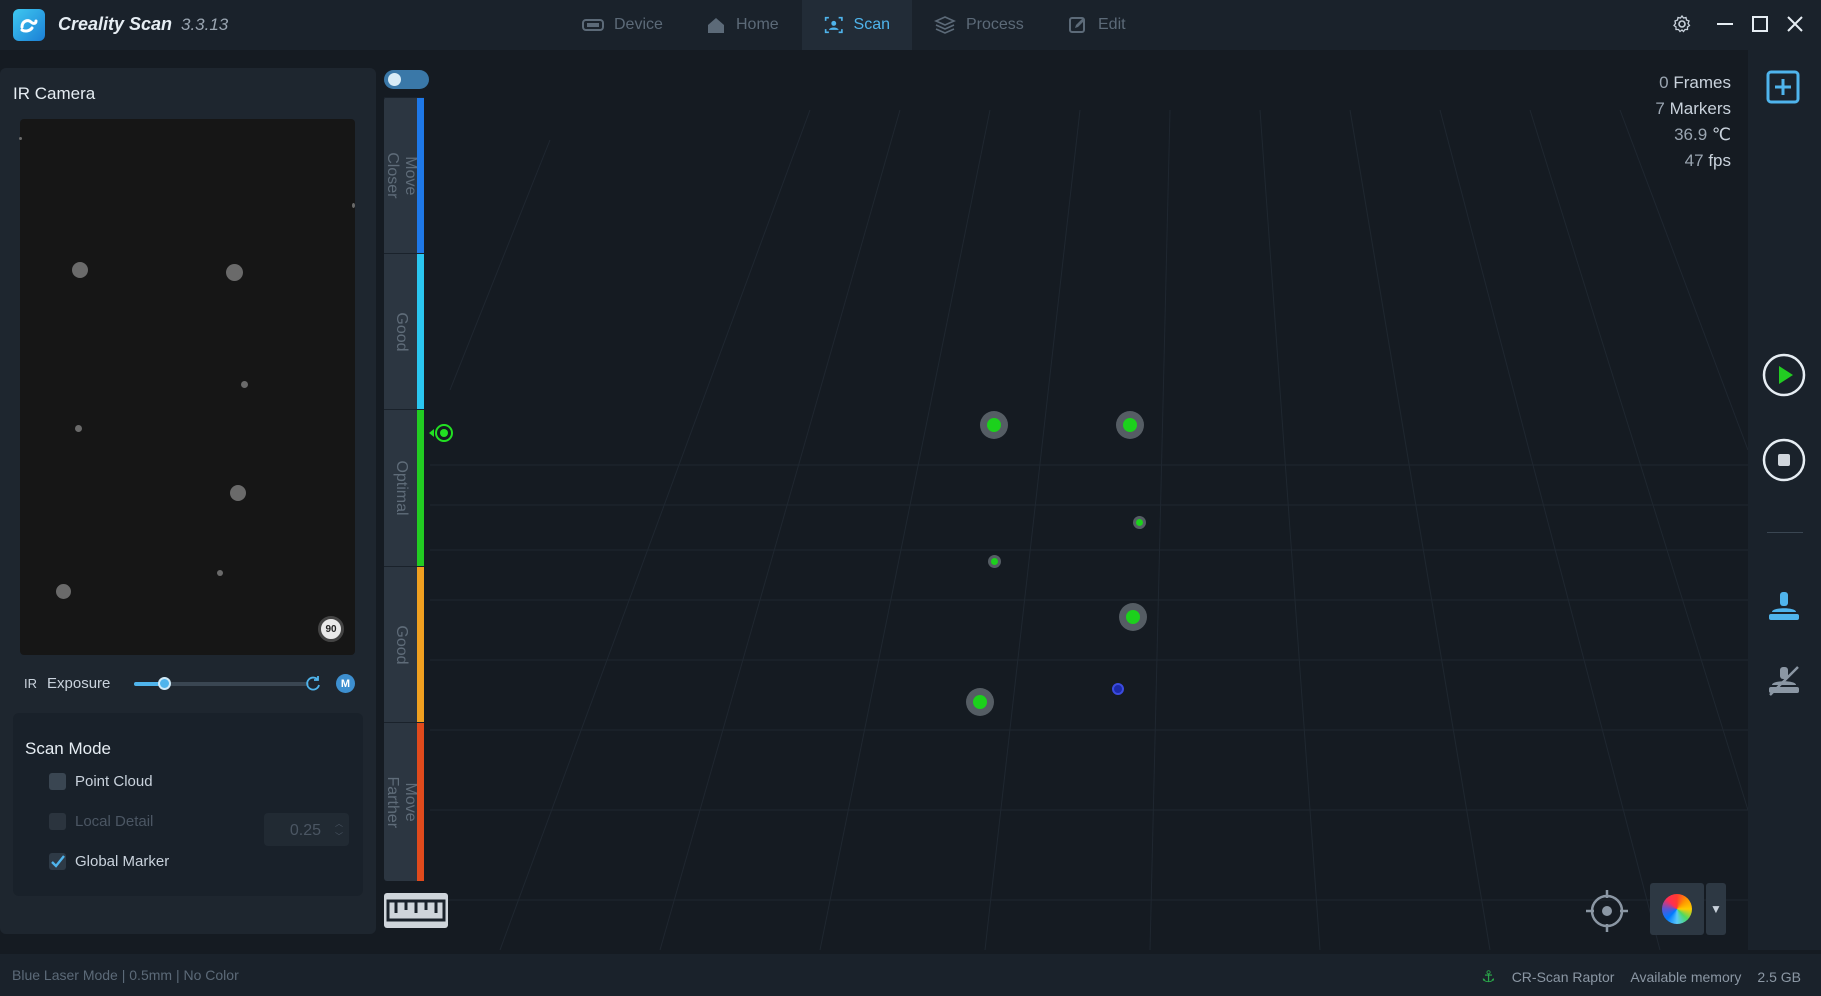 The image size is (1821, 996). Describe the element at coordinates (1693, 83) in the screenshot. I see `frames-stat: 0 Frames` at that location.